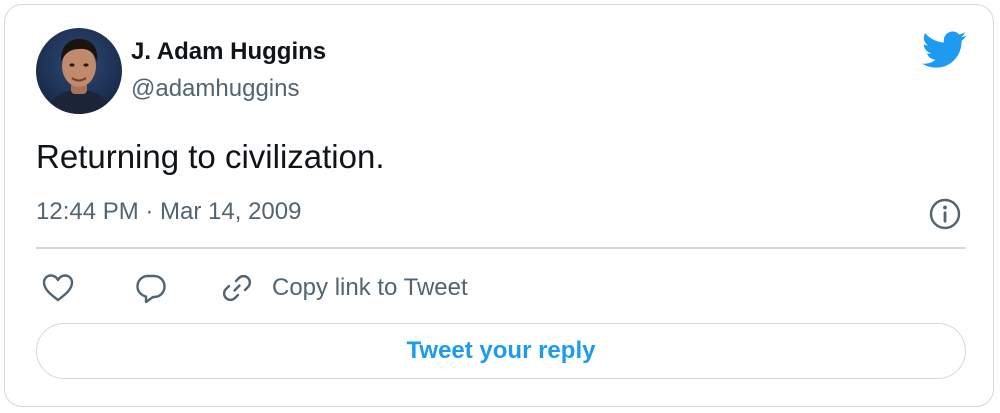  Describe the element at coordinates (501, 248) in the screenshot. I see `divider` at that location.